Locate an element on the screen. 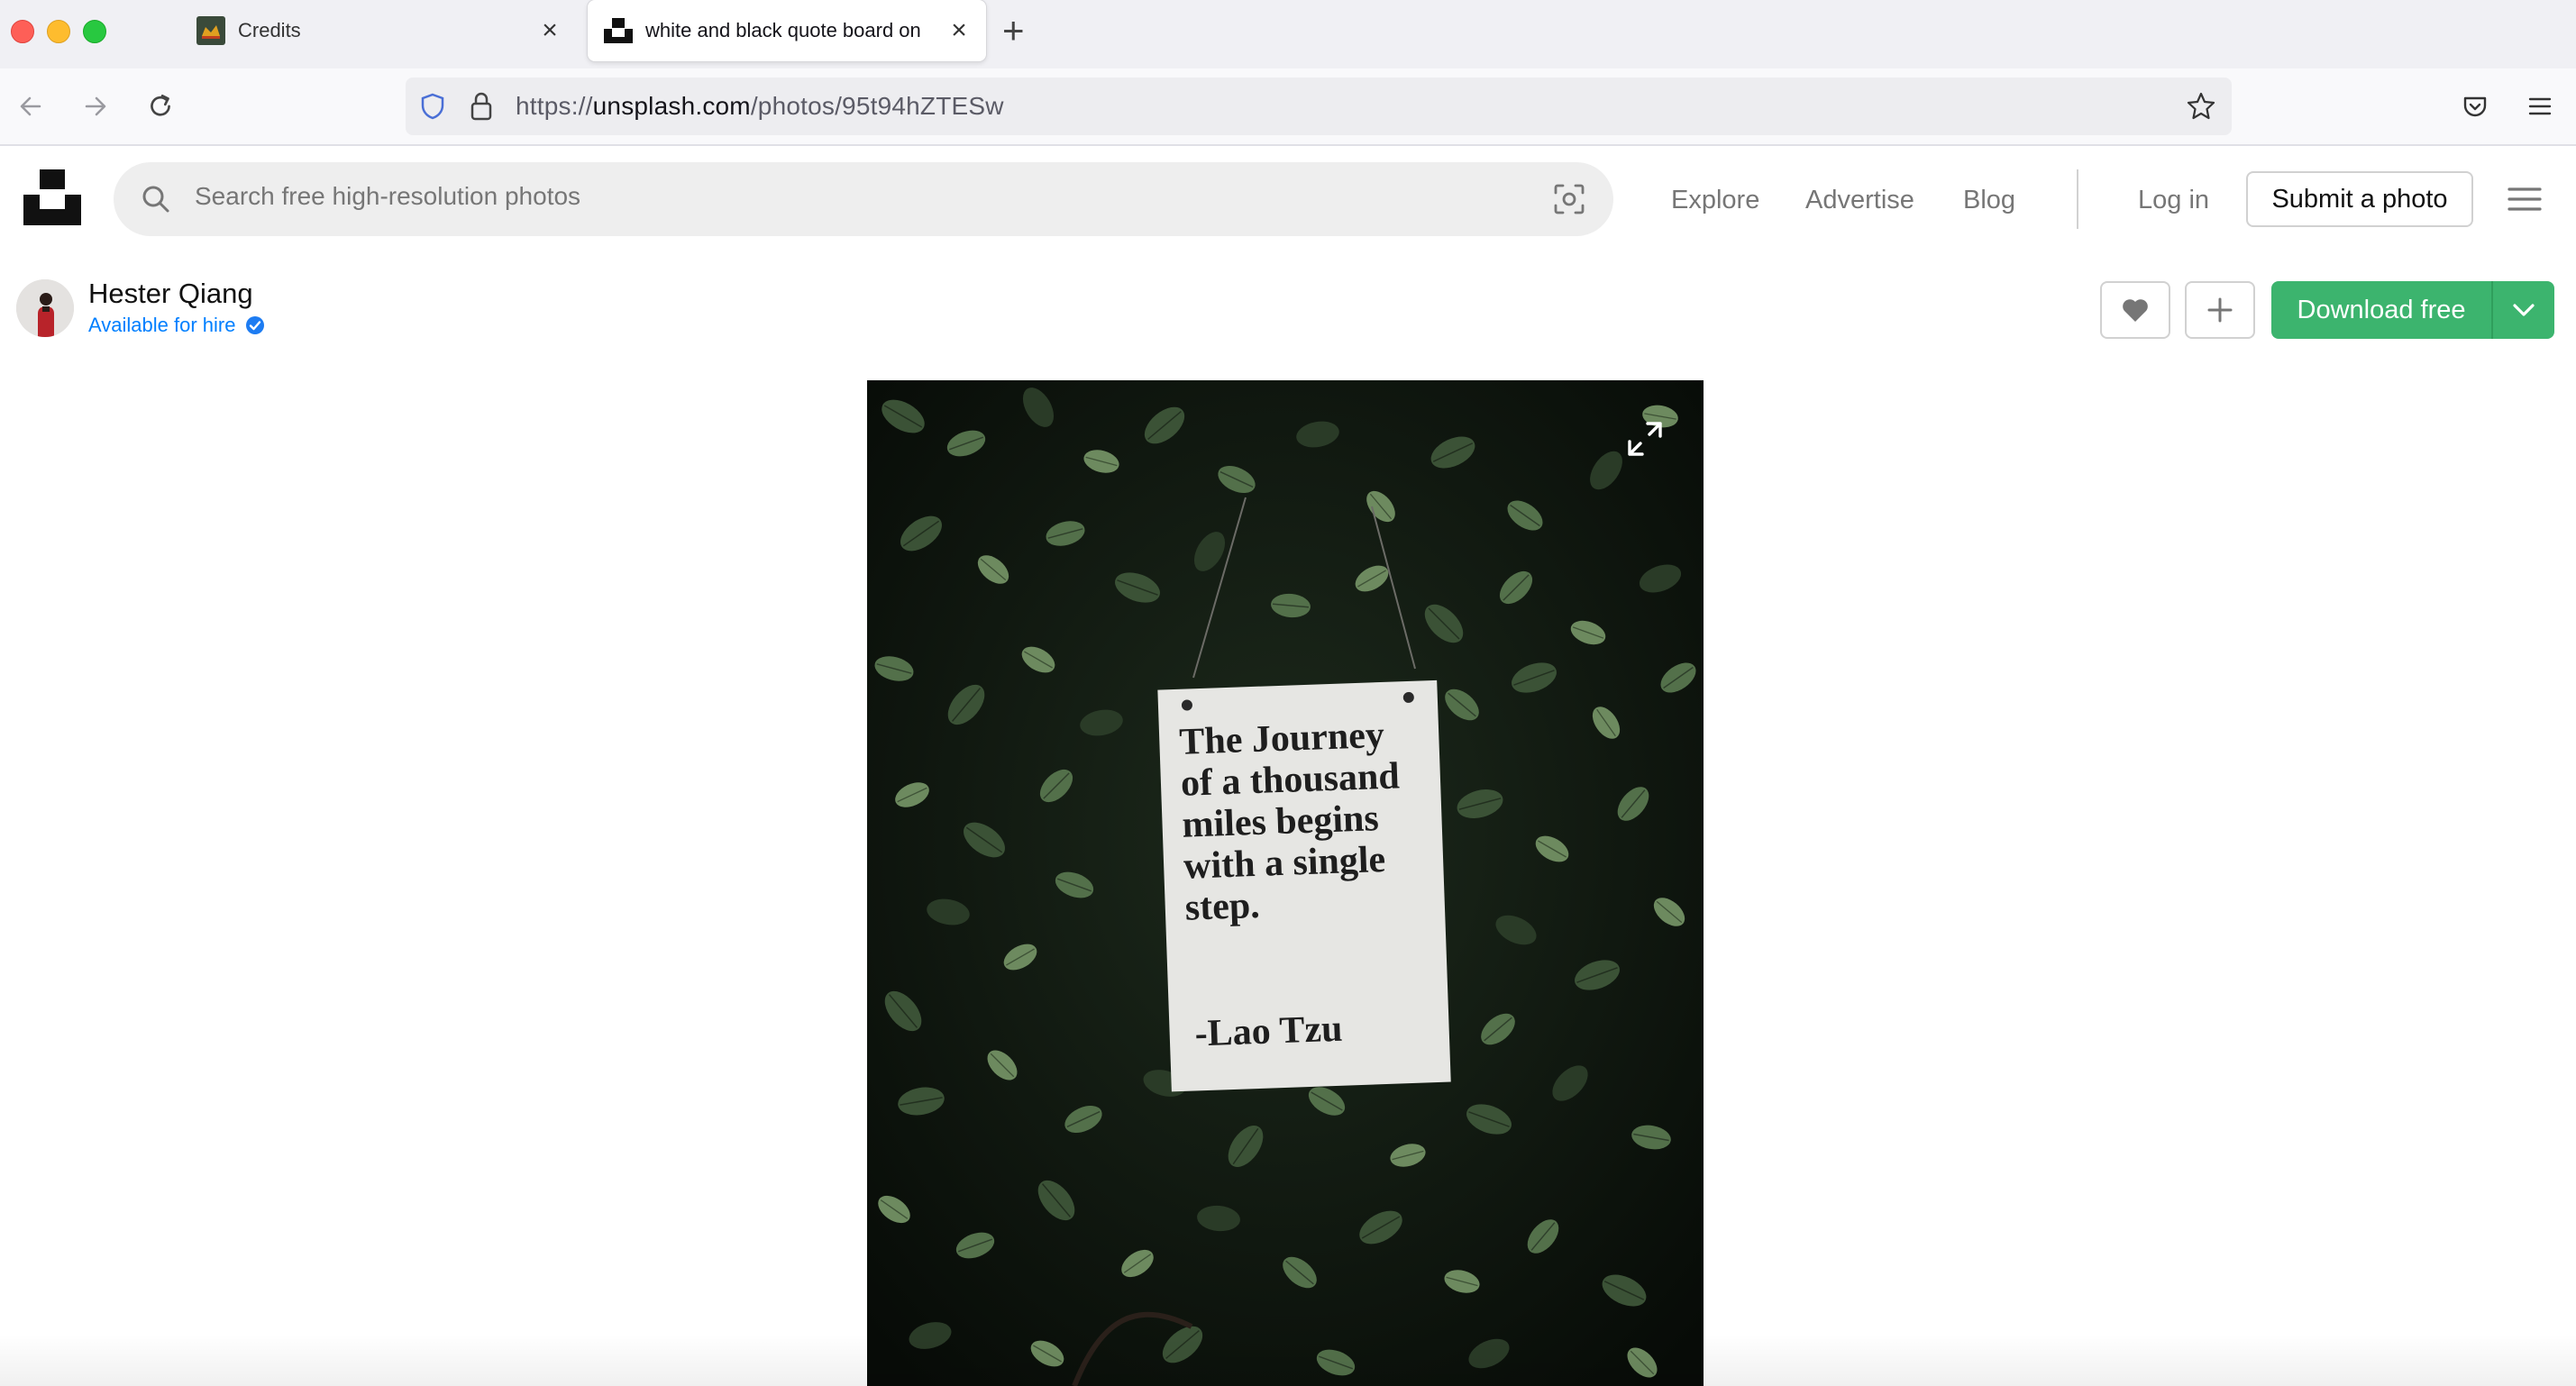  login-link: Log in is located at coordinates (2173, 200).